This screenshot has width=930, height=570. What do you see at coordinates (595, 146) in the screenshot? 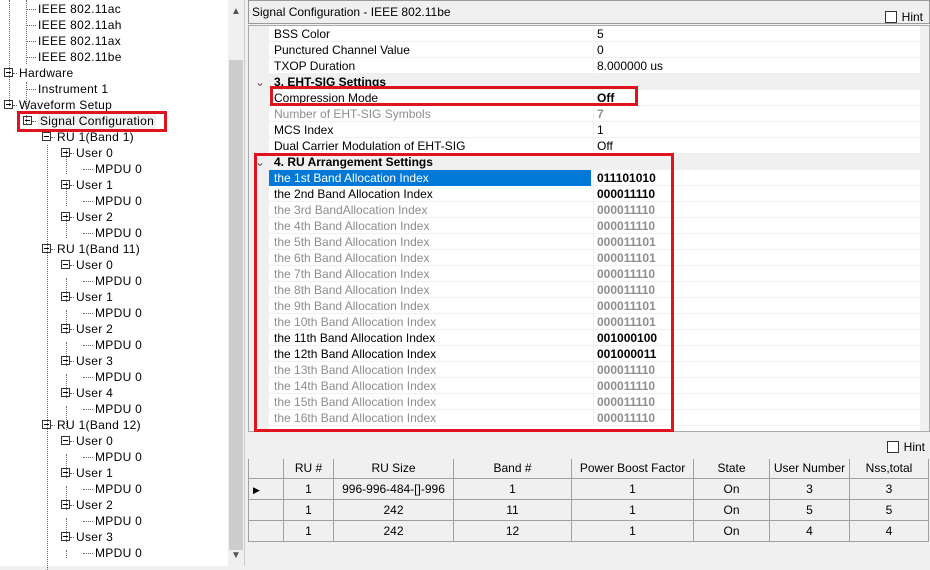
I see `property-row: Dual Carrier Modulation of EHT-SIG Off` at bounding box center [595, 146].